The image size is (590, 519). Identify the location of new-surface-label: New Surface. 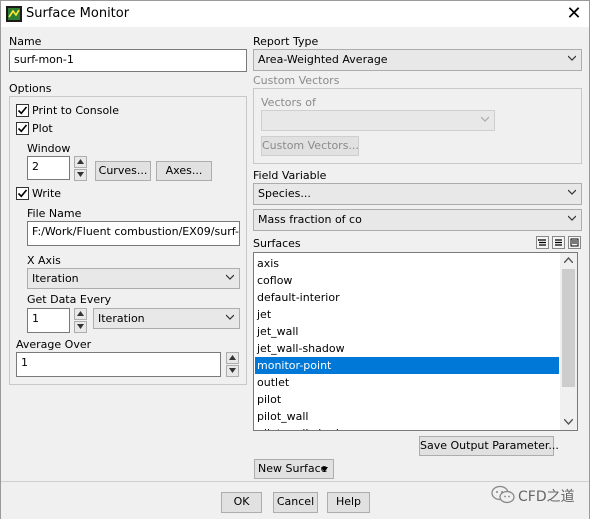
(293, 468).